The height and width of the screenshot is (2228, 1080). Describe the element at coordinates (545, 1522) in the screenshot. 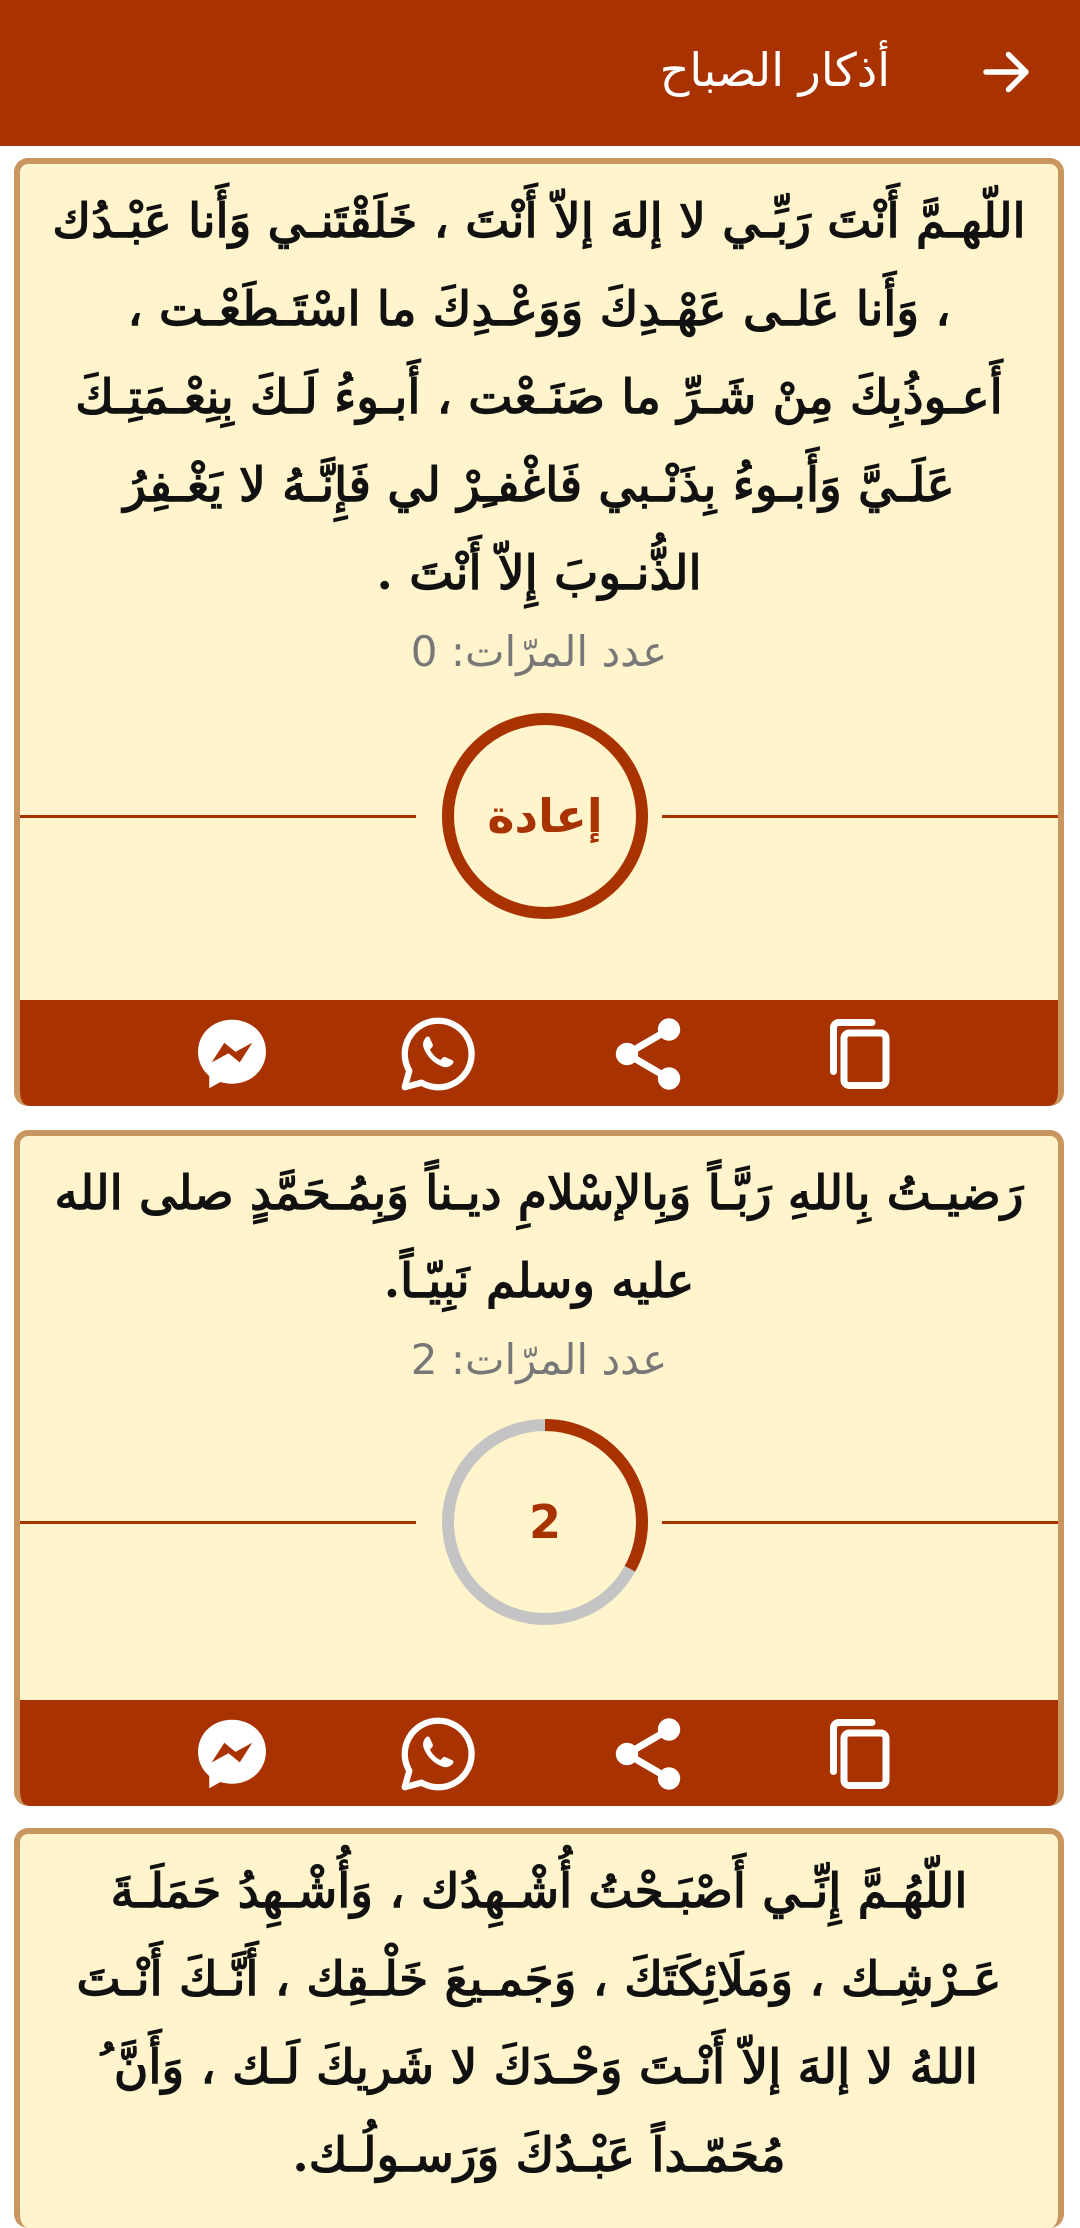

I see `counter-value: 2` at that location.